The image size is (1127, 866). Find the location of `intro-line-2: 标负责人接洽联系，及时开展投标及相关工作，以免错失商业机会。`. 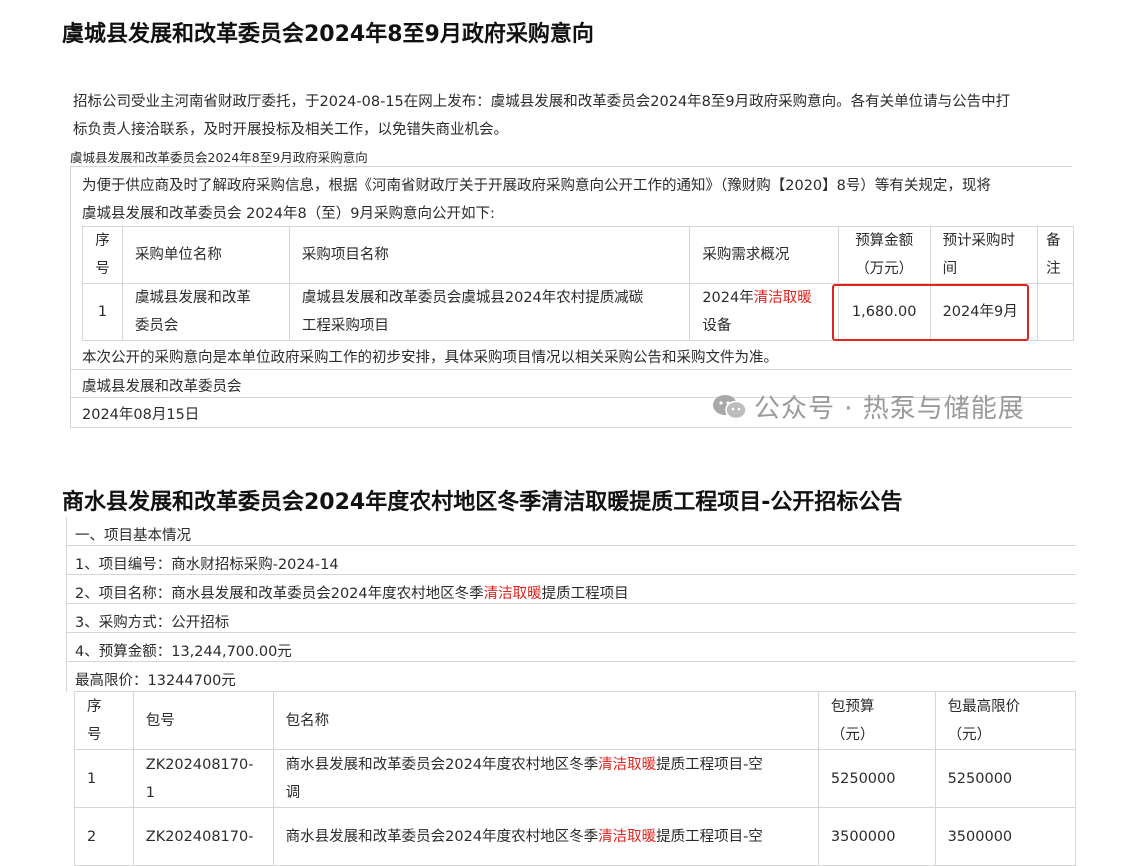

intro-line-2: 标负责人接洽联系，及时开展投标及相关工作，以免错失商业机会。 is located at coordinates (290, 130).